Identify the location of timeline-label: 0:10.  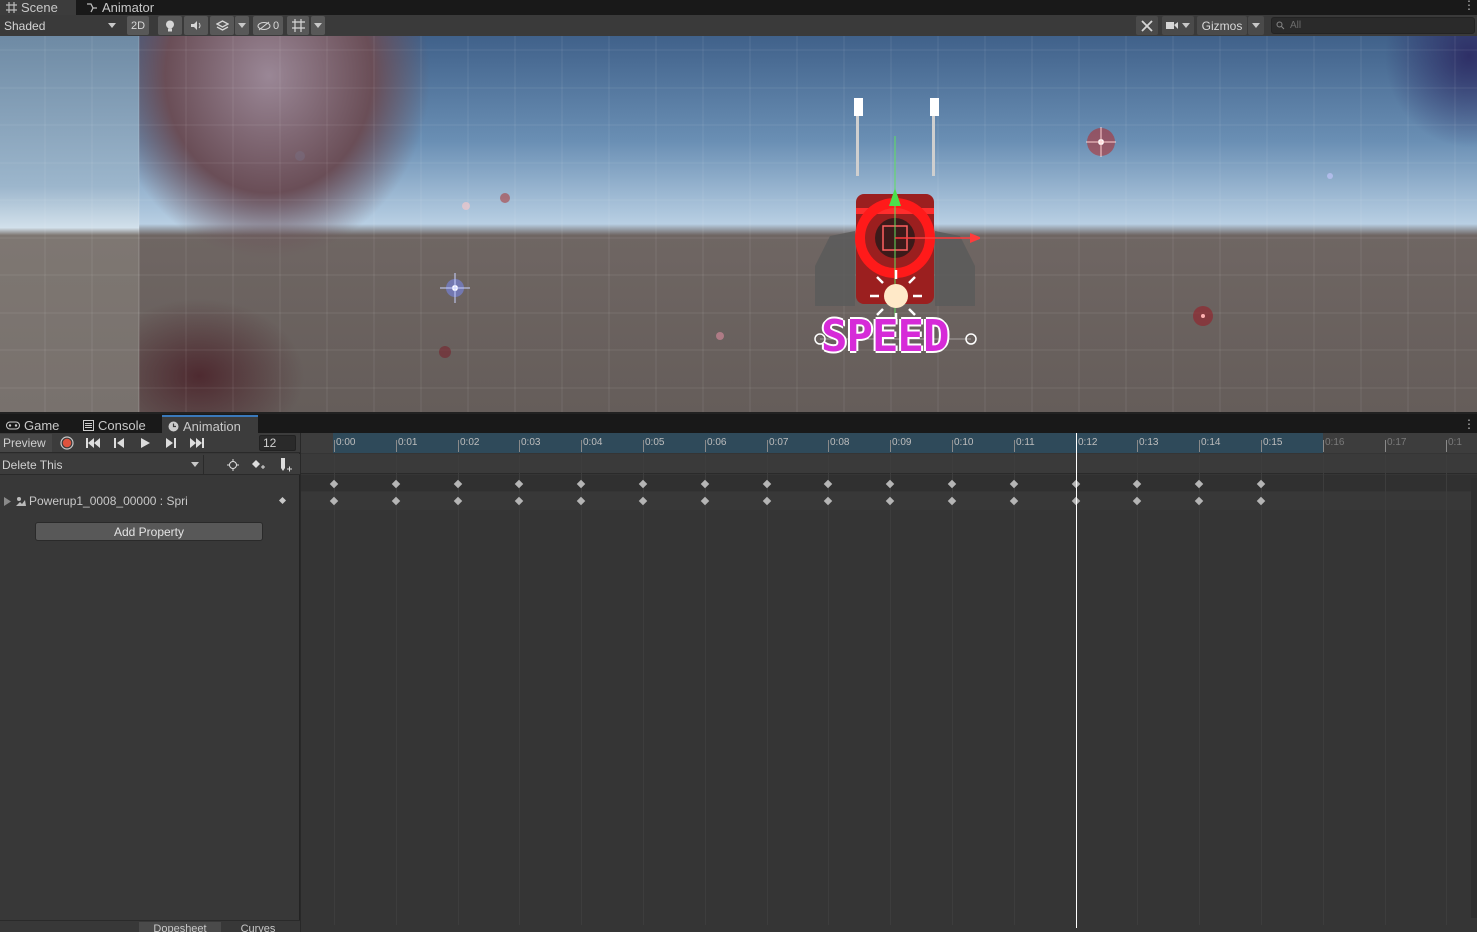
(964, 442).